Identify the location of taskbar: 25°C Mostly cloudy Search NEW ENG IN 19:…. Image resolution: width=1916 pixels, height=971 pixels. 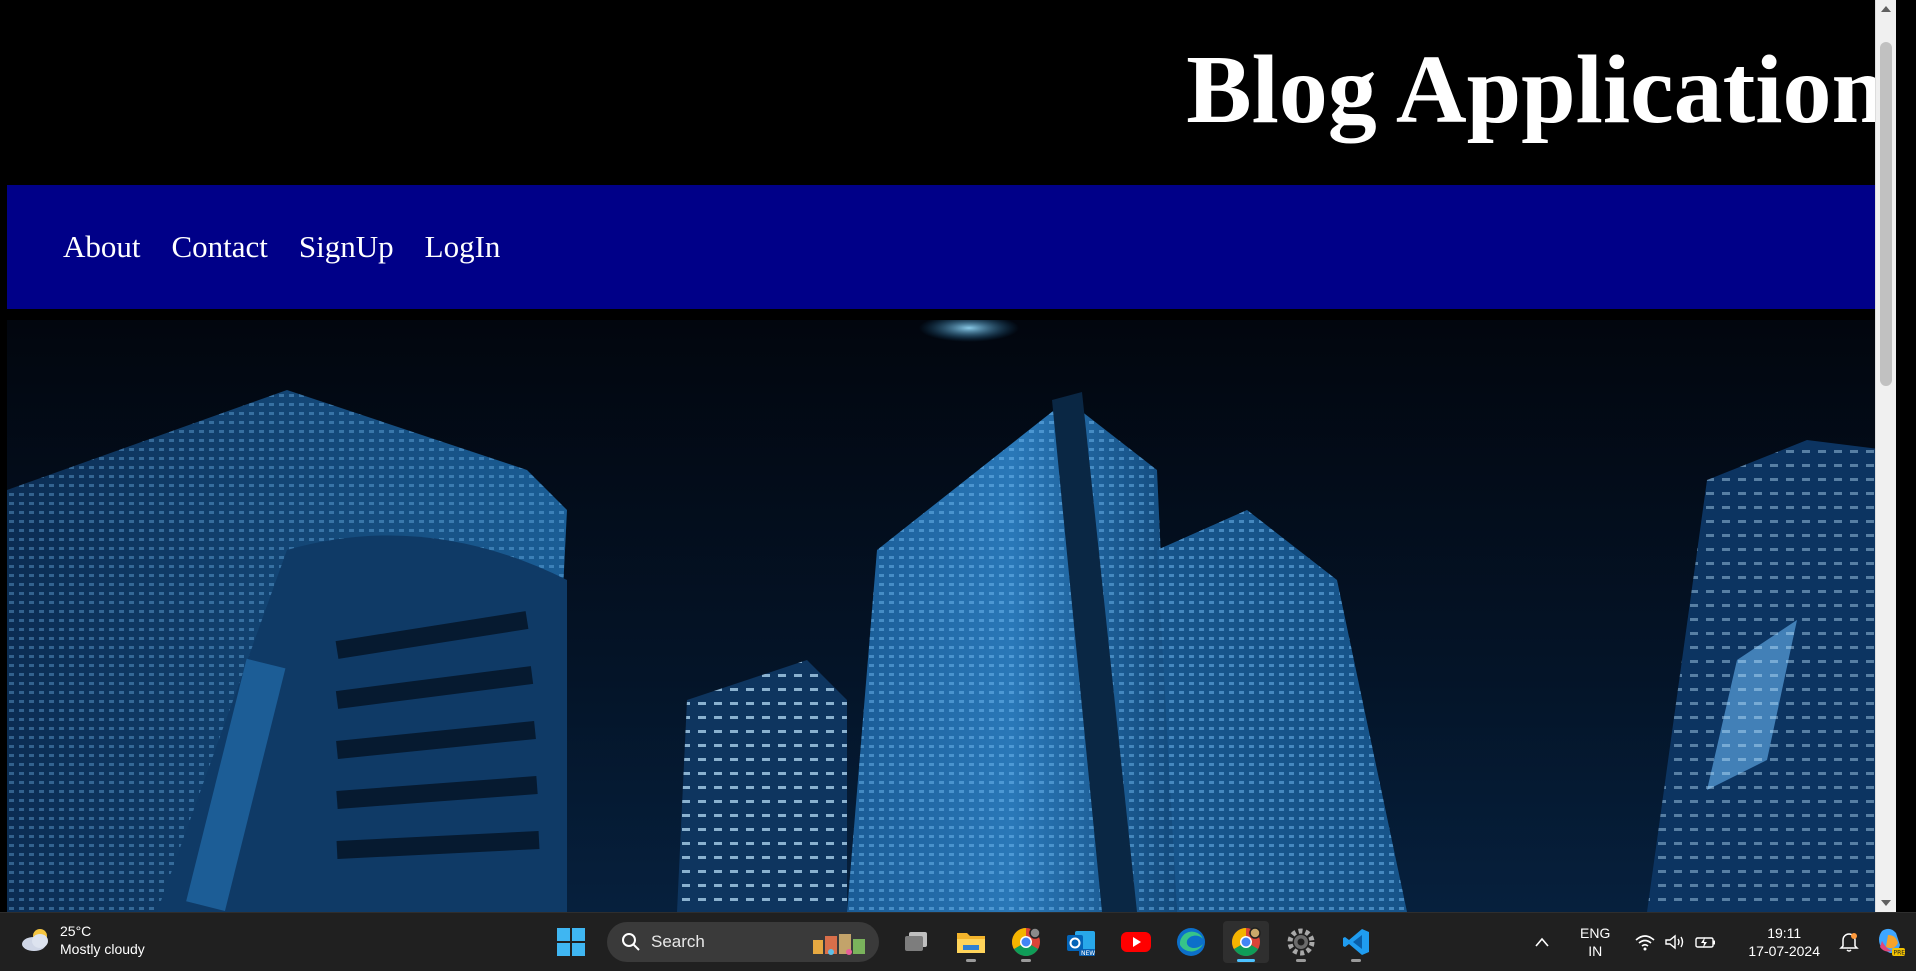
(958, 941).